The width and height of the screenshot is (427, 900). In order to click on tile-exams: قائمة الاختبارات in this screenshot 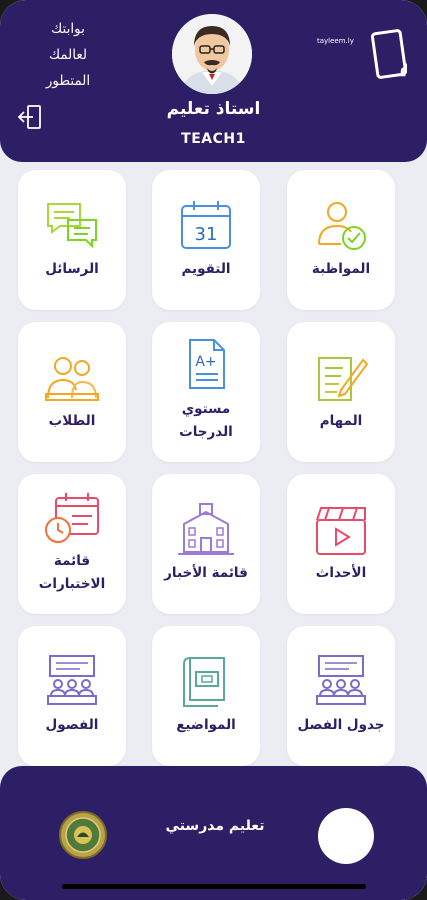, I will do `click(72, 544)`.